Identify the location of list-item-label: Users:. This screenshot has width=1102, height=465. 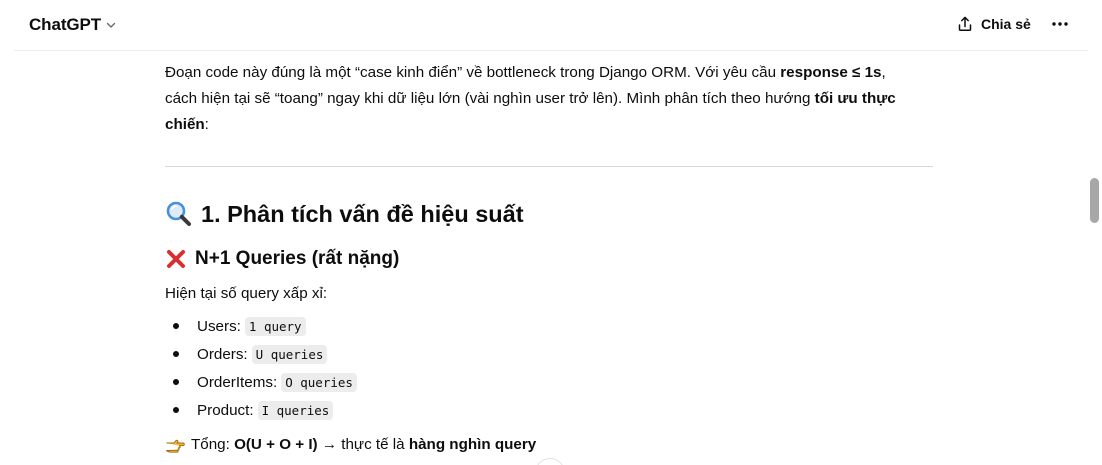
(219, 326).